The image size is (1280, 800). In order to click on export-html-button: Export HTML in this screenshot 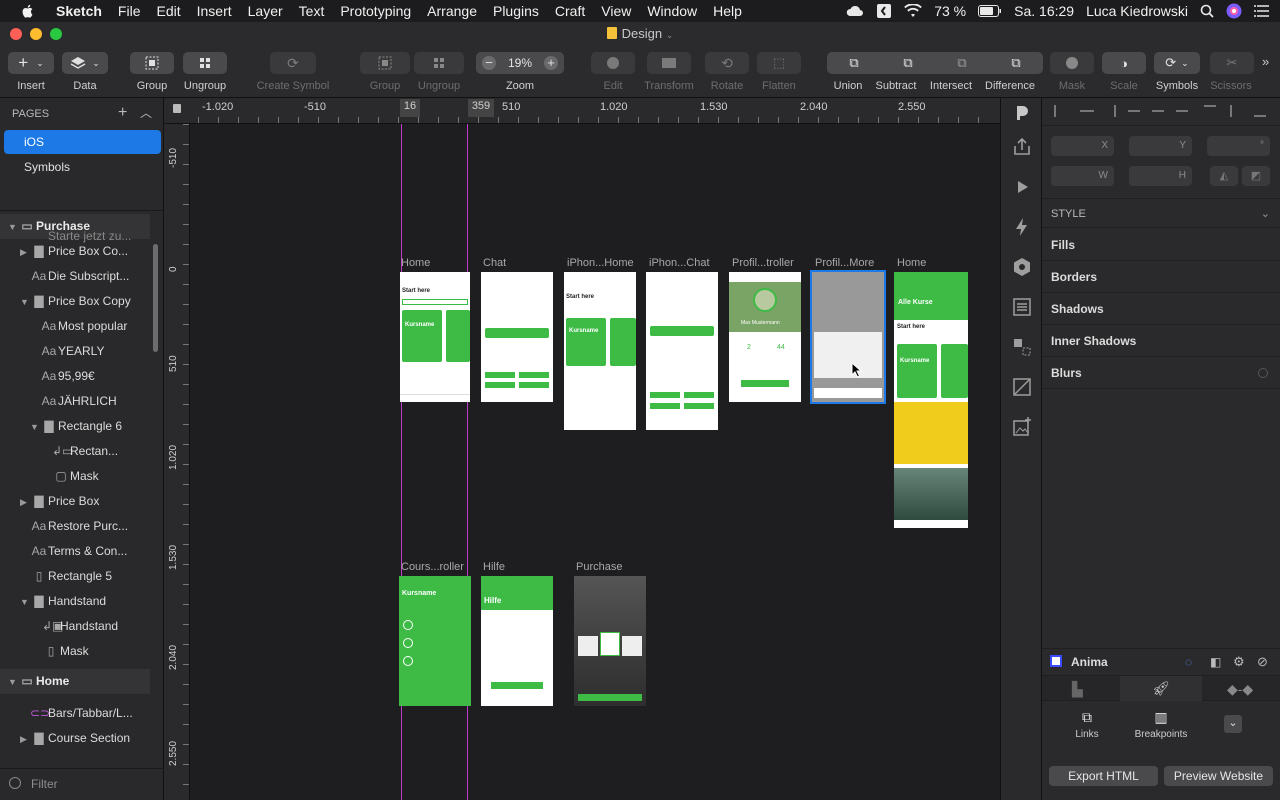, I will do `click(1103, 776)`.